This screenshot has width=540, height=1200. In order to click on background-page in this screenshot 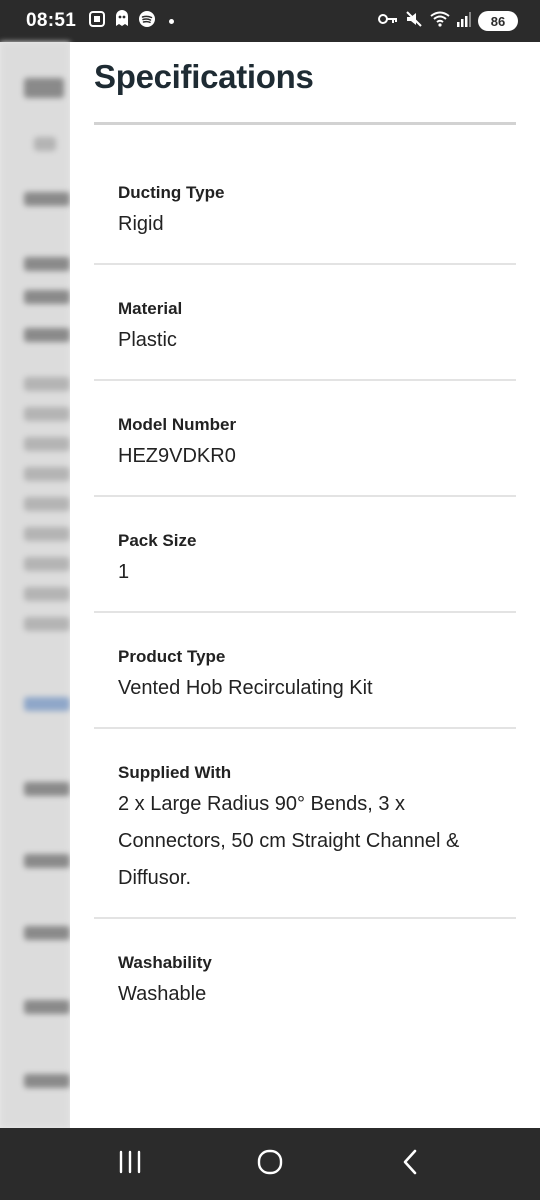, I will do `click(35, 585)`.